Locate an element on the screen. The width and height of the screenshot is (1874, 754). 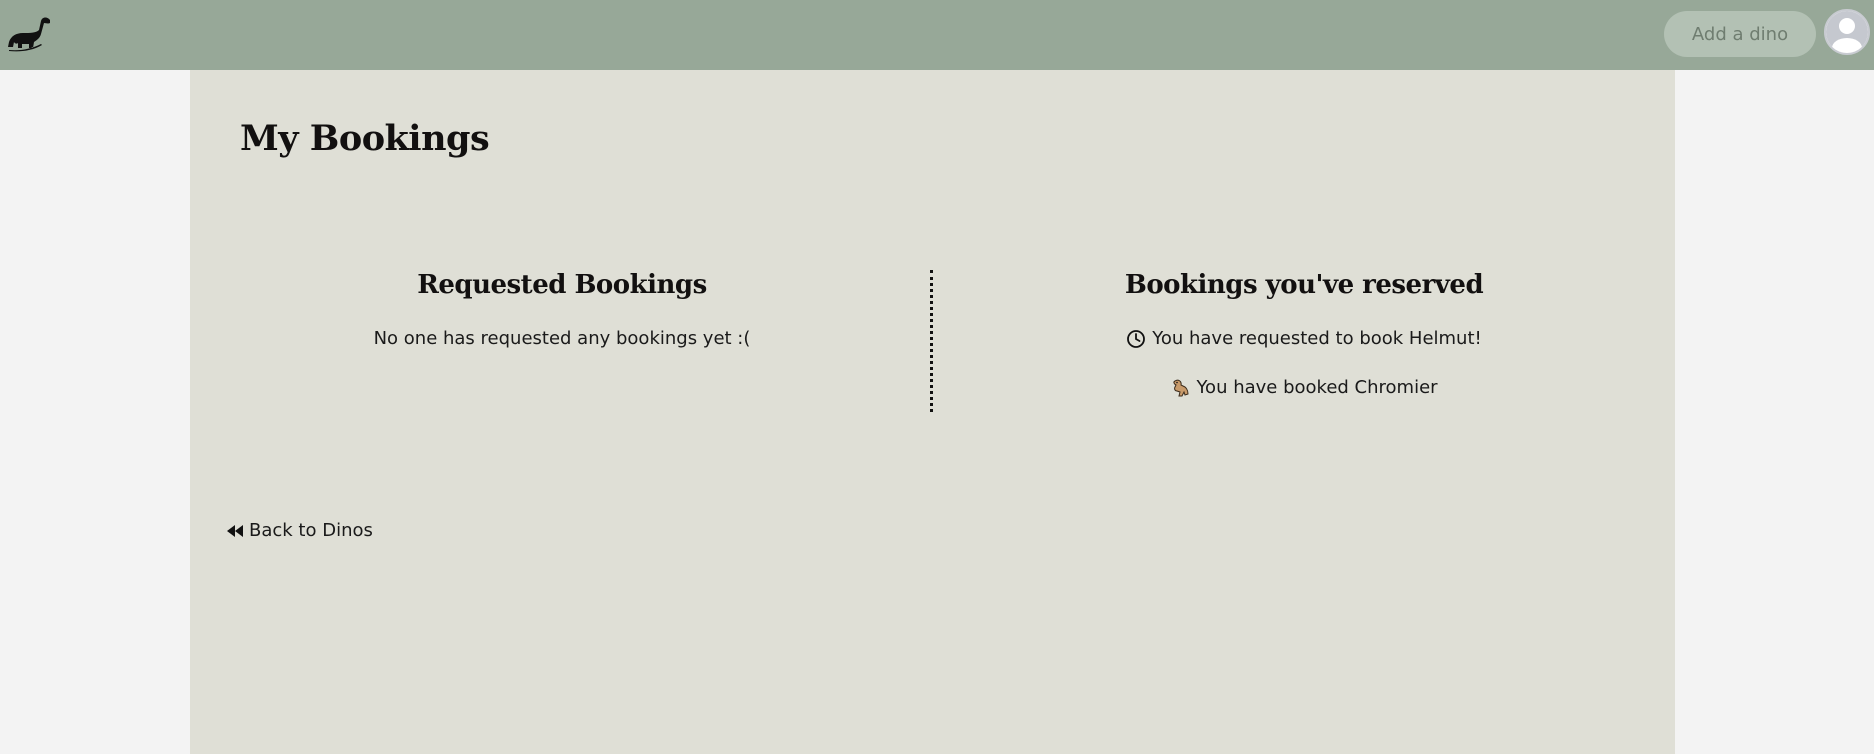
reserved-booking-item: You have booked Chromier is located at coordinates (1304, 387).